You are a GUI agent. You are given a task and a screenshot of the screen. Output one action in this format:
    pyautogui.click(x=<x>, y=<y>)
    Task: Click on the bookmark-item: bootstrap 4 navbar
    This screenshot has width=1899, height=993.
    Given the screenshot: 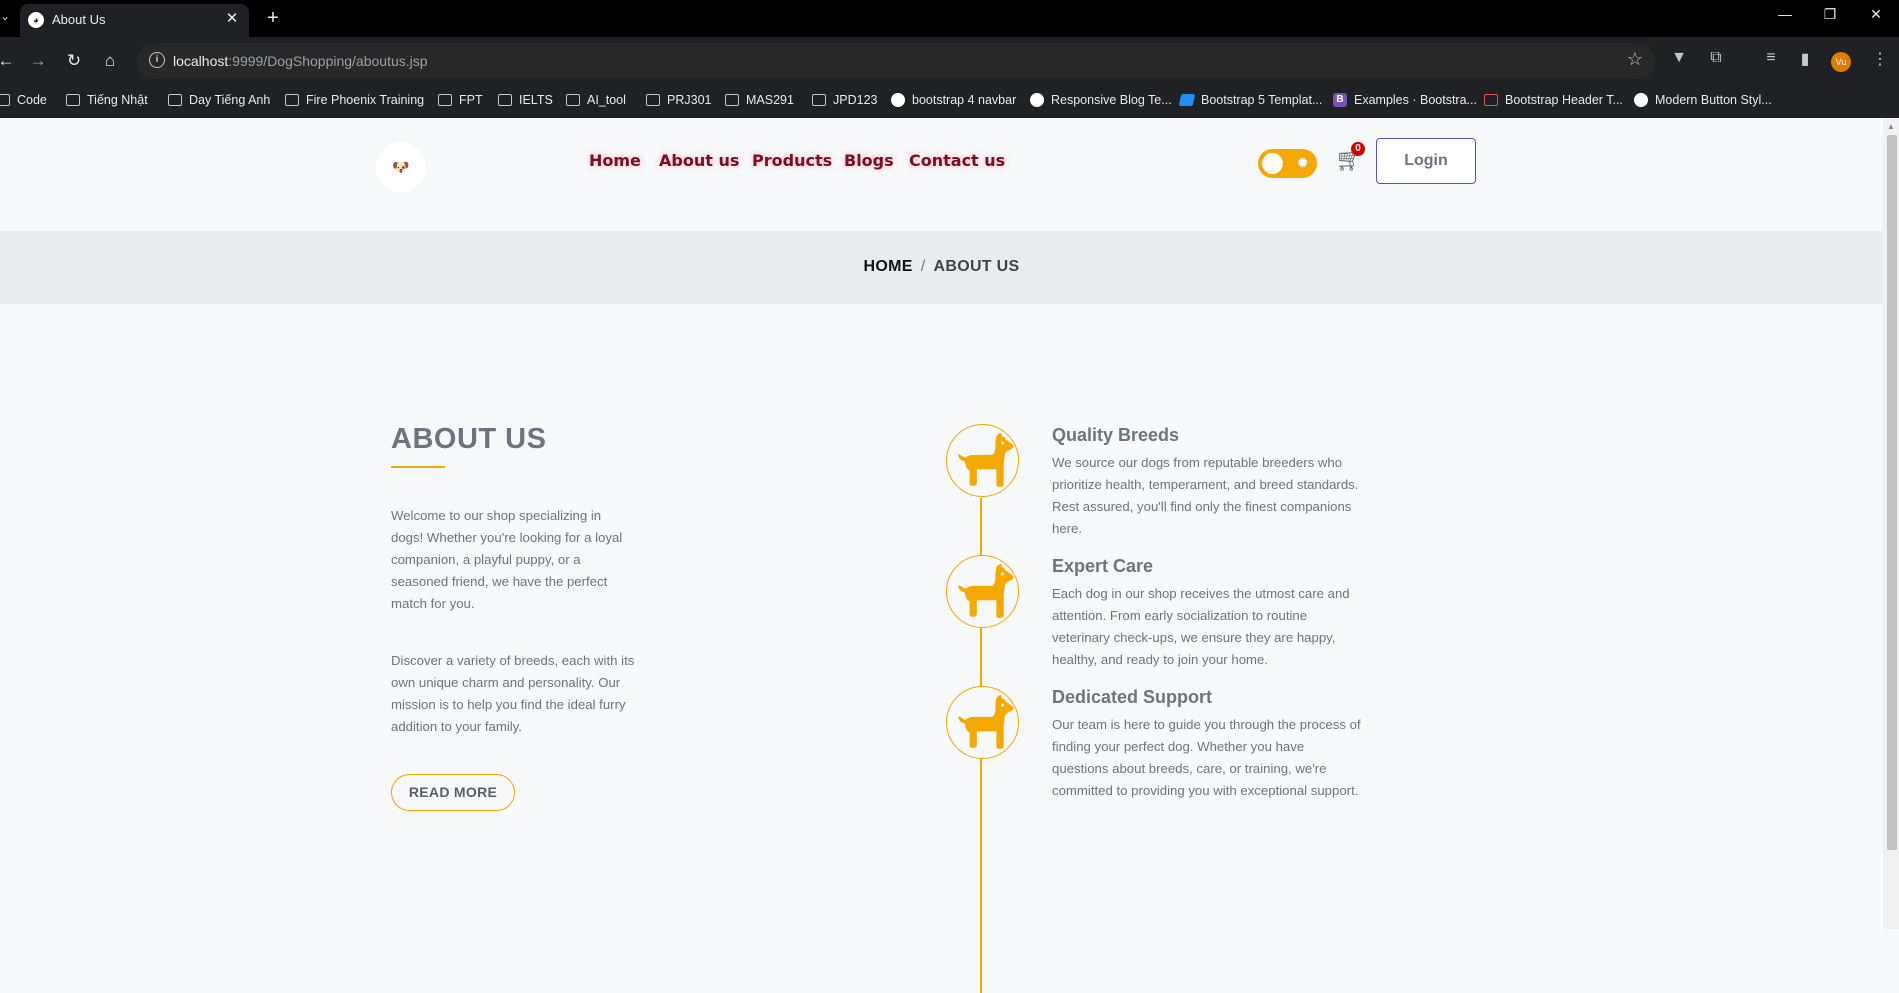 What is the action you would take?
    pyautogui.click(x=953, y=100)
    